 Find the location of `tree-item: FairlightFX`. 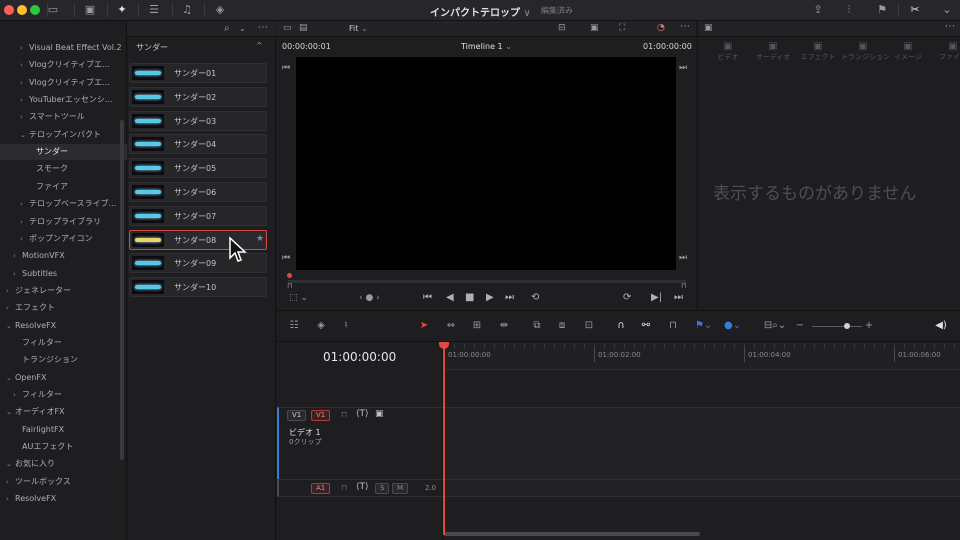

tree-item: FairlightFX is located at coordinates (63, 430).